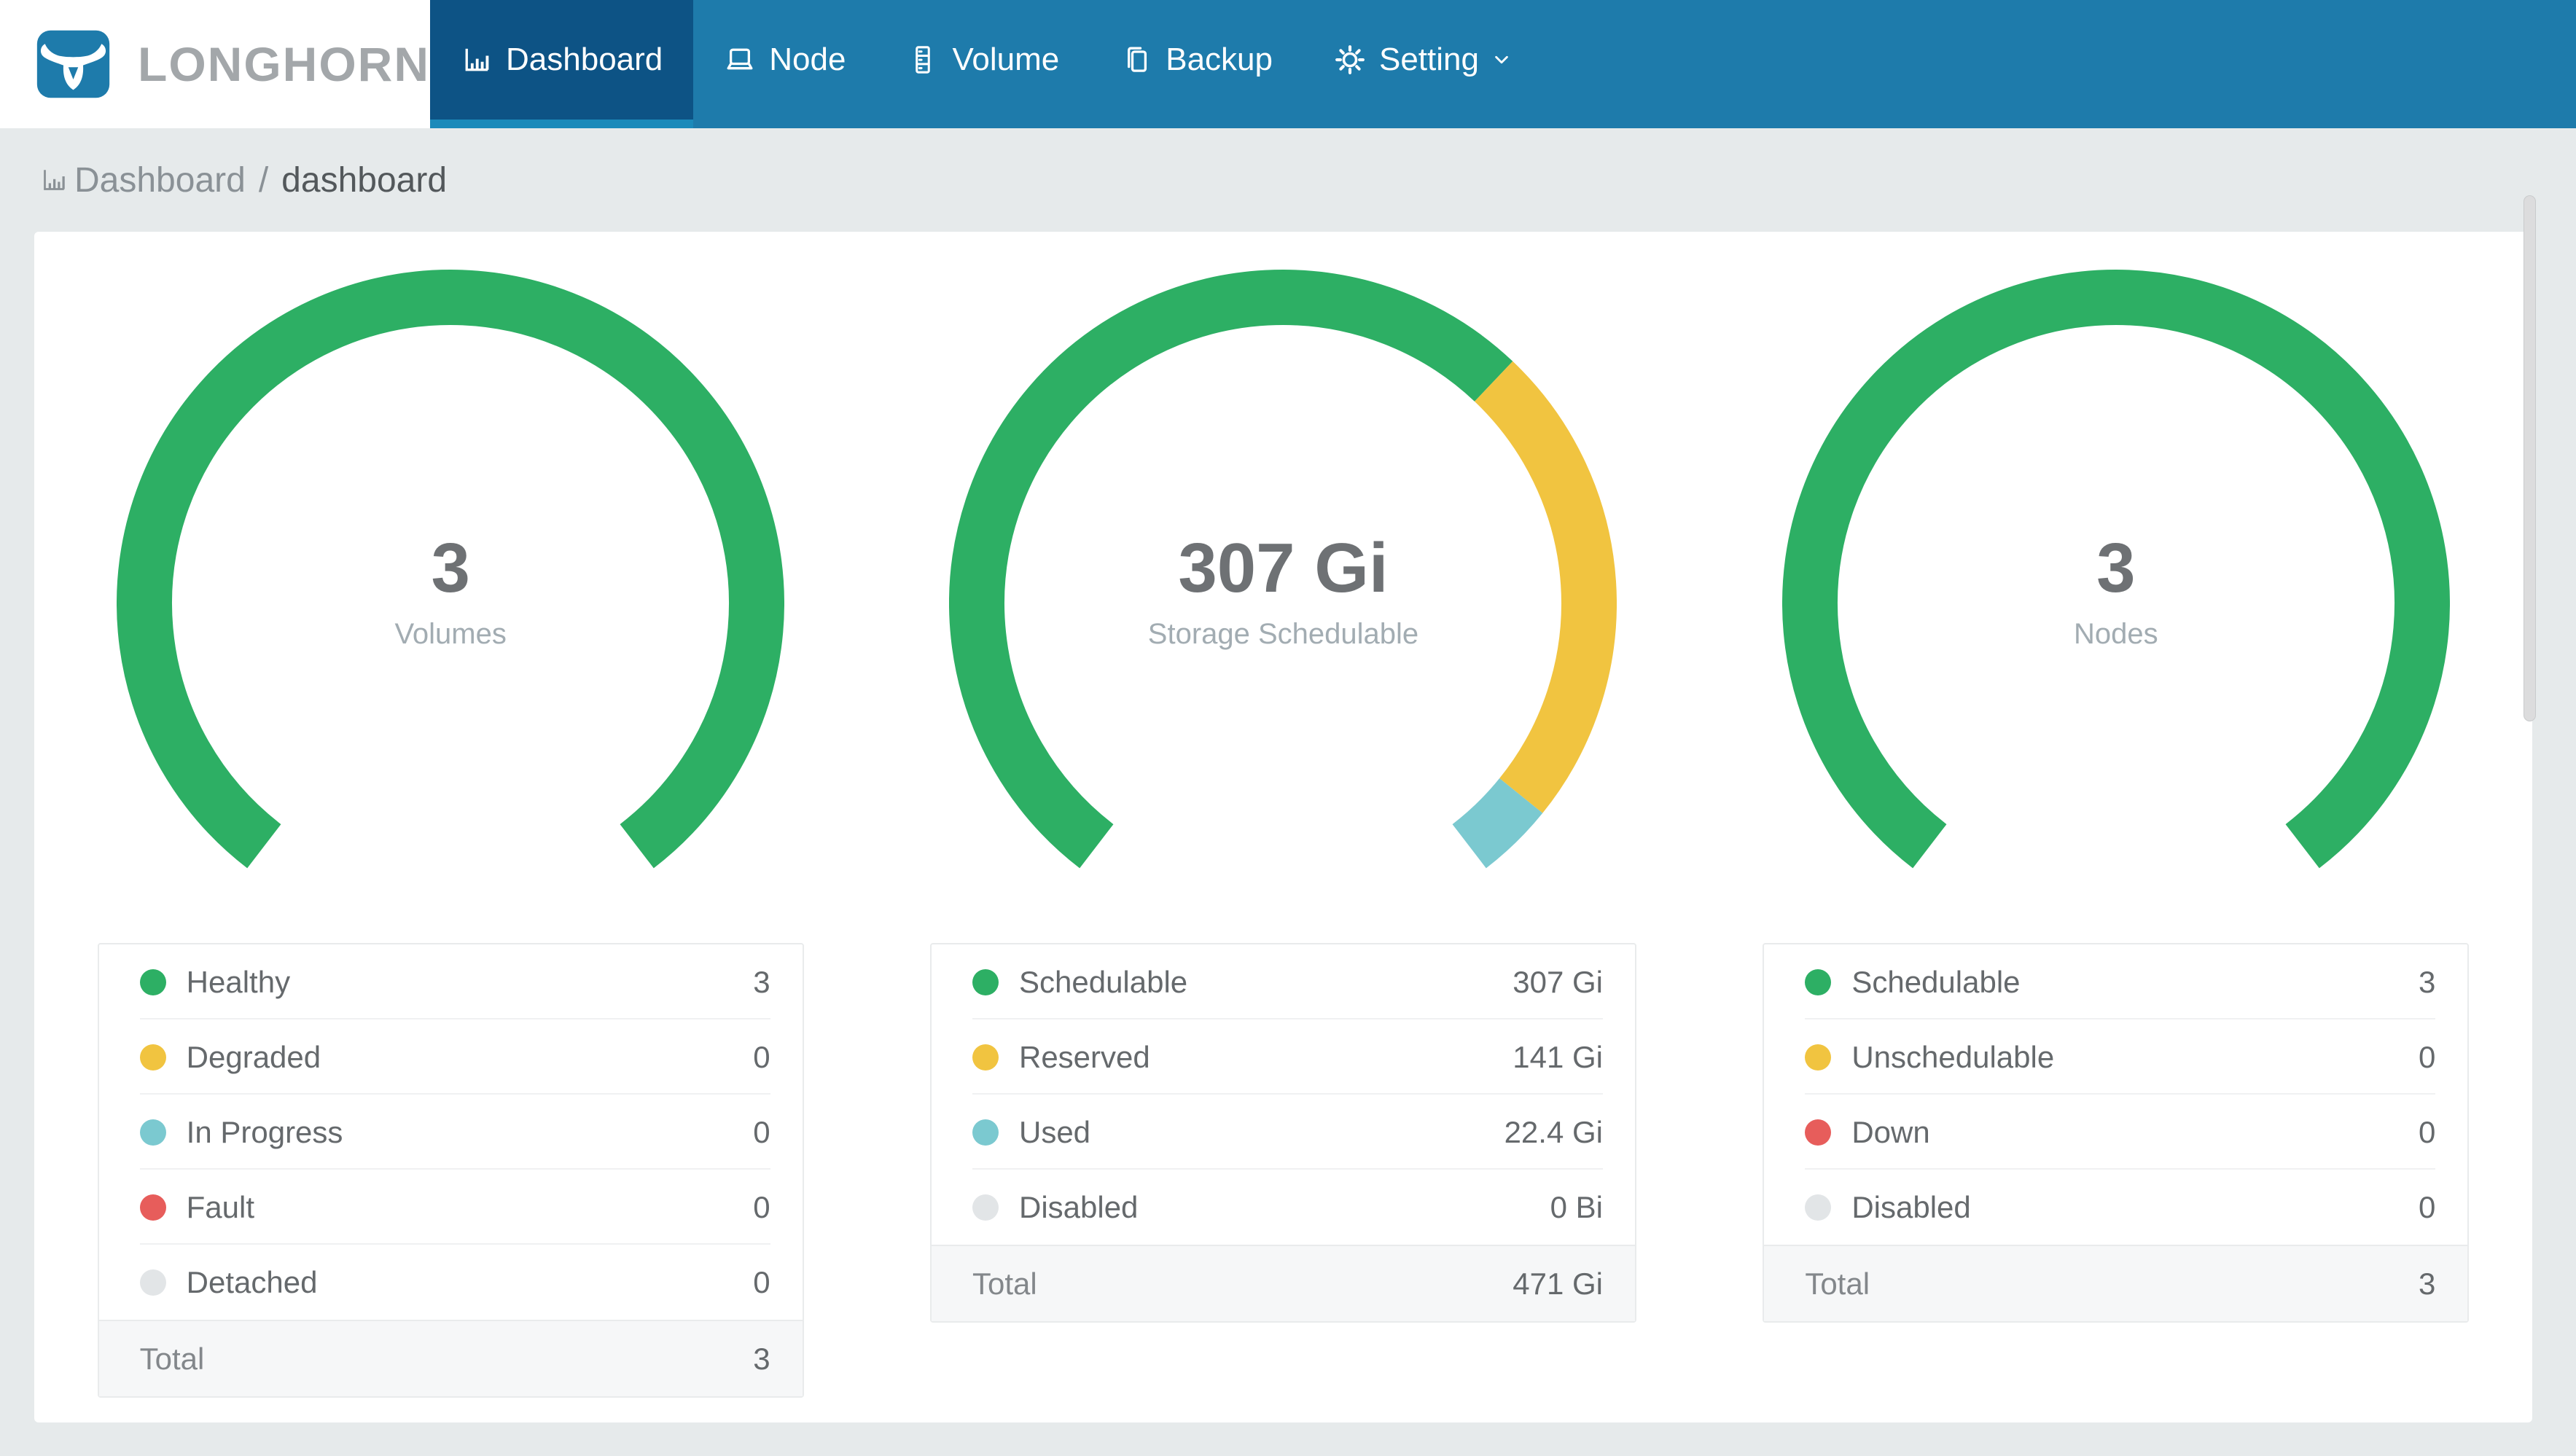 This screenshot has width=2576, height=1456. What do you see at coordinates (451, 981) in the screenshot?
I see `legend-row-healthy: Healthy 3` at bounding box center [451, 981].